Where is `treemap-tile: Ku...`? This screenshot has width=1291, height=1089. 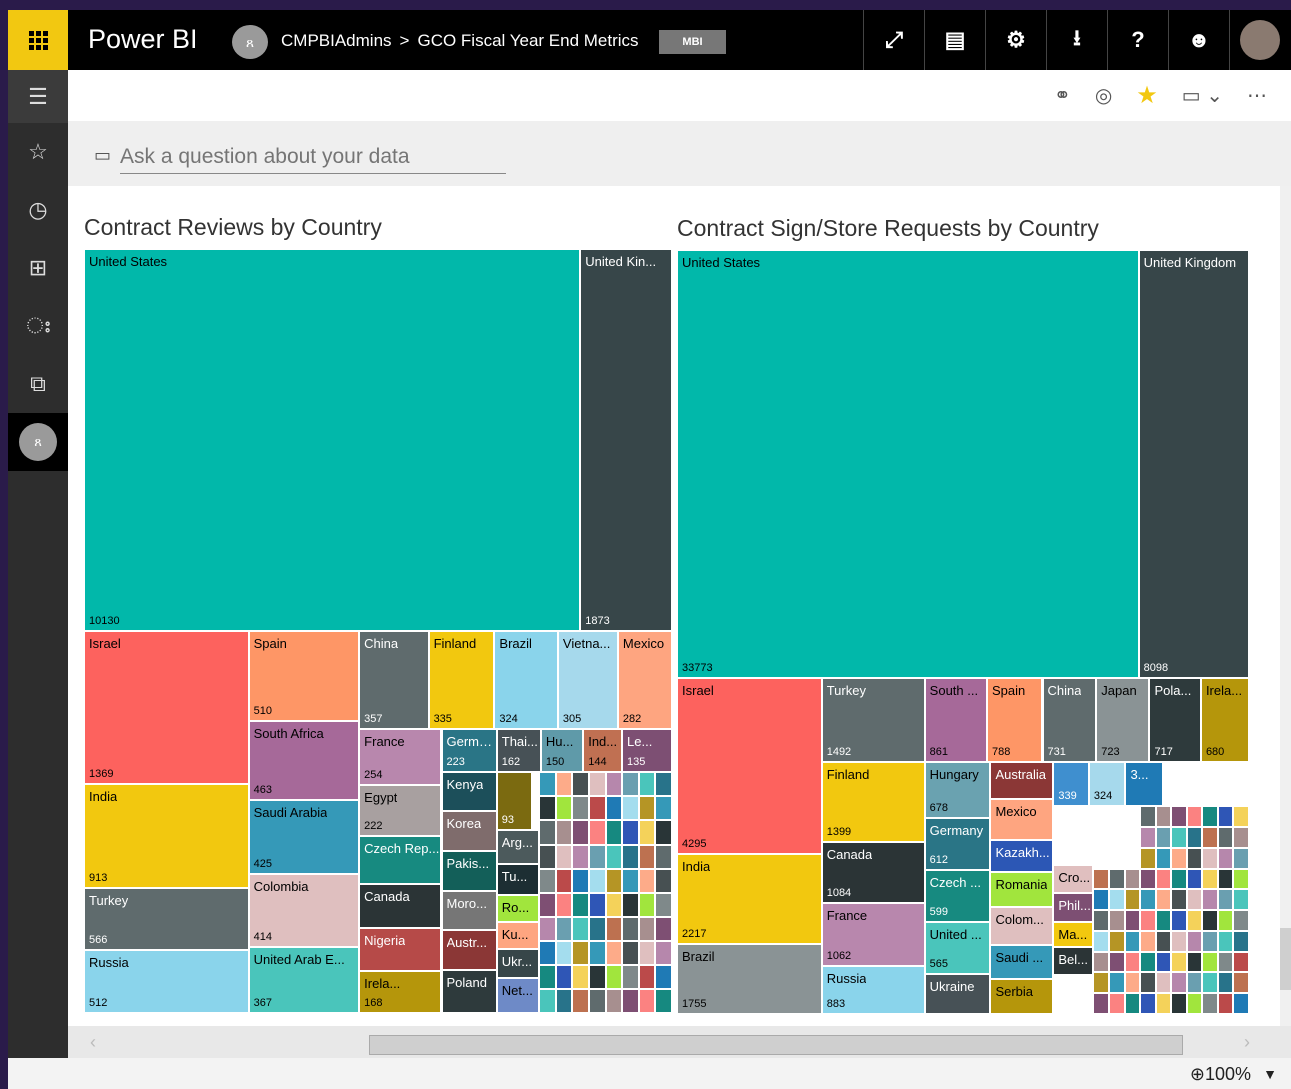
treemap-tile: Ku... is located at coordinates (518, 935).